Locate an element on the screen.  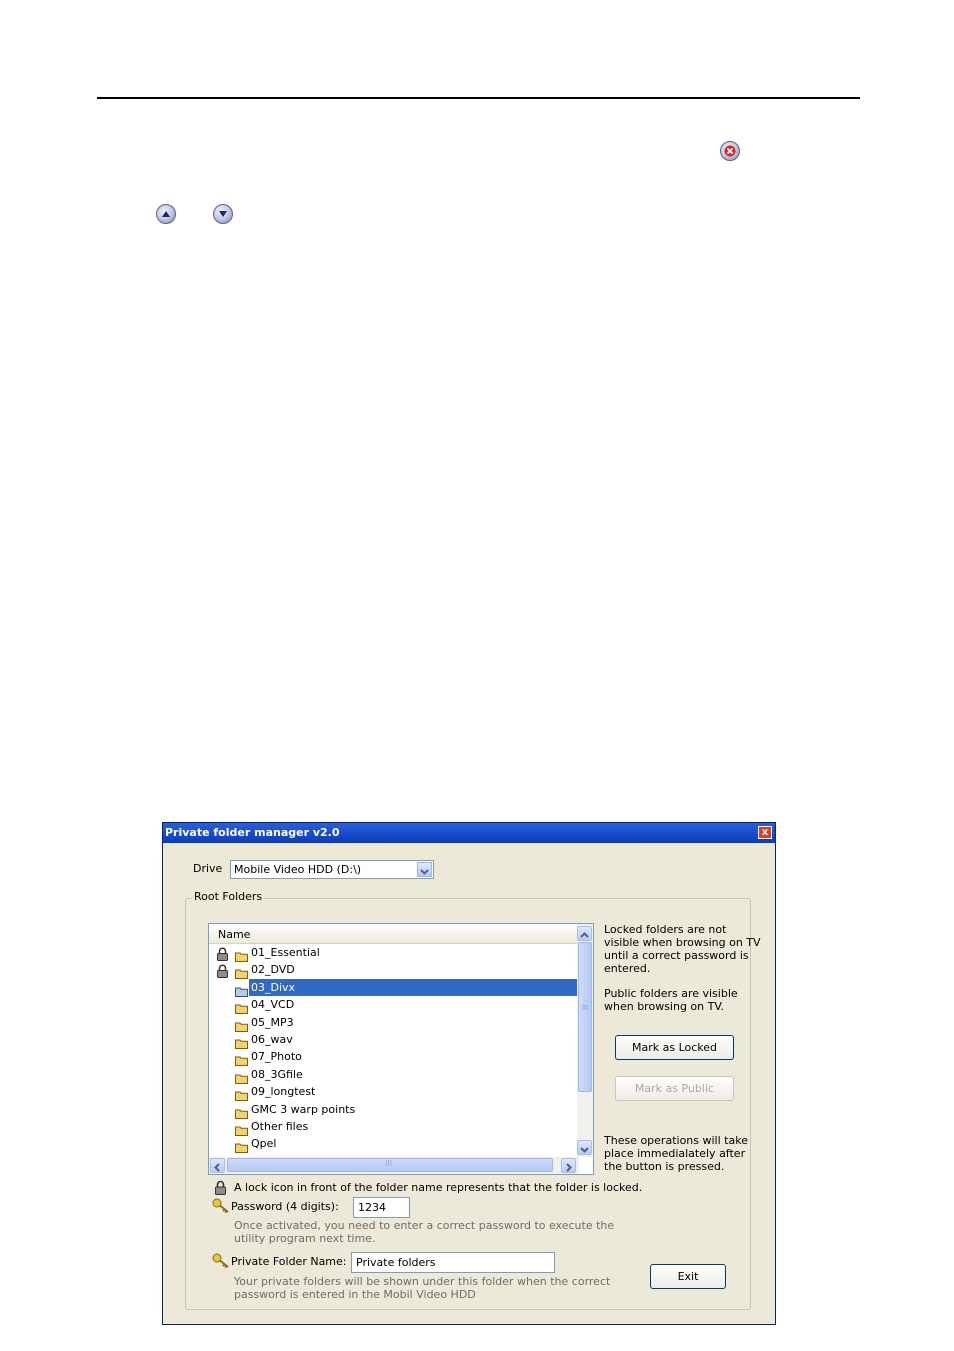
down-arrow-circle-icon is located at coordinates (223, 214).